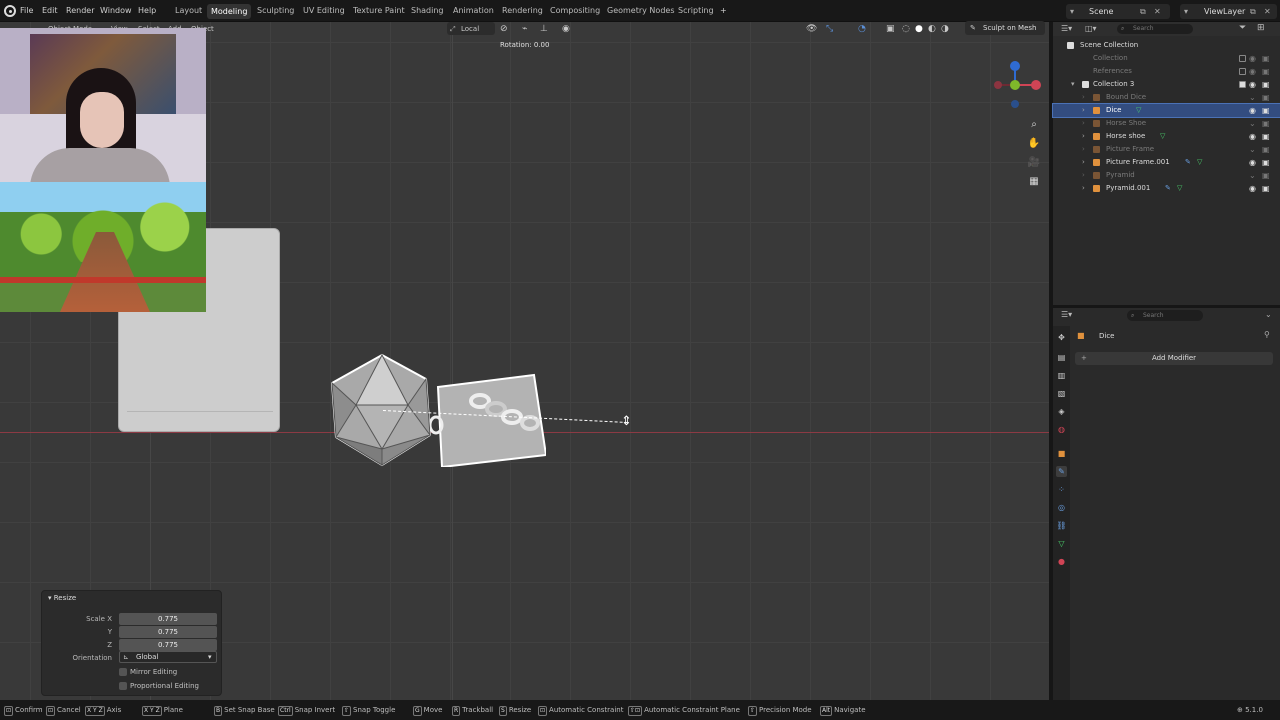 This screenshot has height=720, width=1280. Describe the element at coordinates (1166, 110) in the screenshot. I see `outliner-item-dice: › Dice ▽ ◉ ▣` at that location.